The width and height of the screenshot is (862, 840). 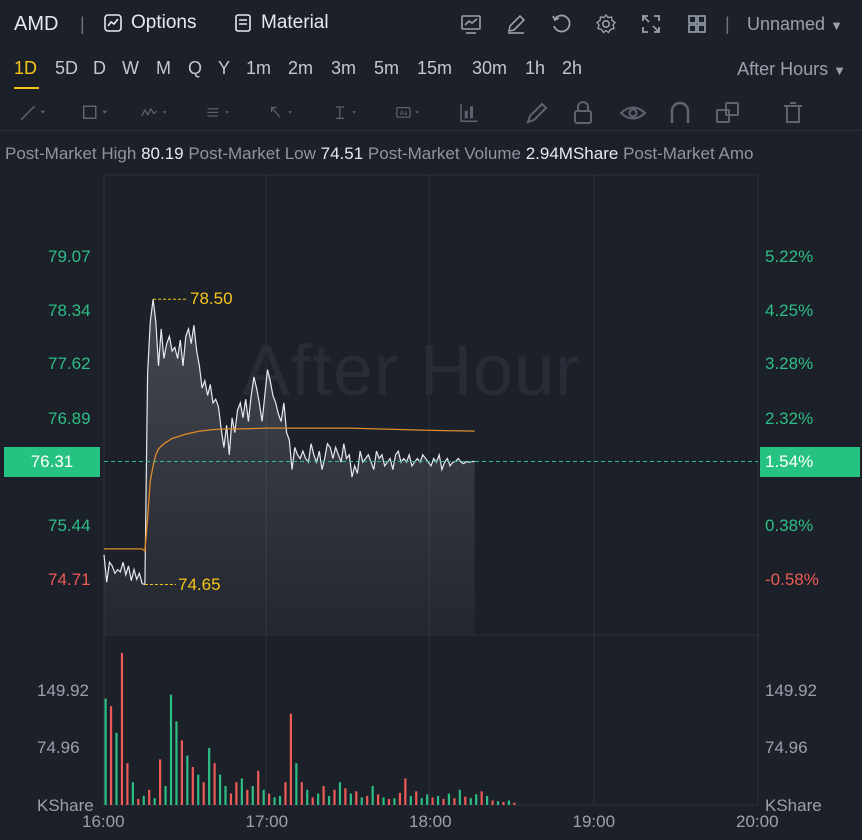 I want to click on options-icon, so click(x=113, y=23).